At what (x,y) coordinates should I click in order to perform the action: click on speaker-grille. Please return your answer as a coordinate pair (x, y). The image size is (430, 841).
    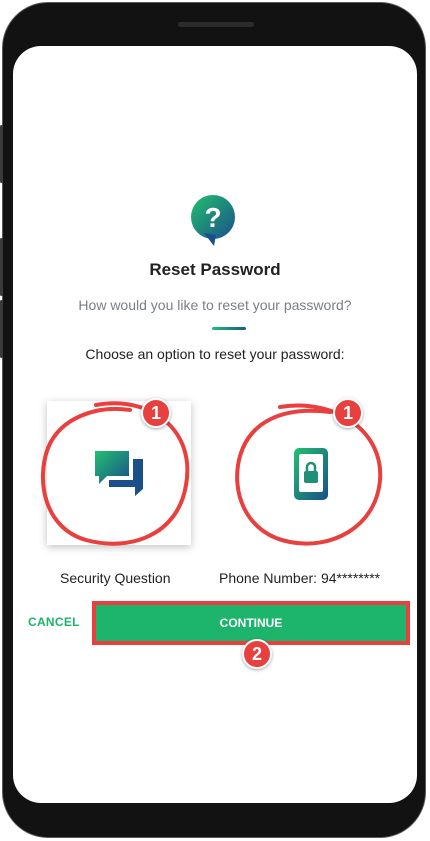
    Looking at the image, I should click on (216, 24).